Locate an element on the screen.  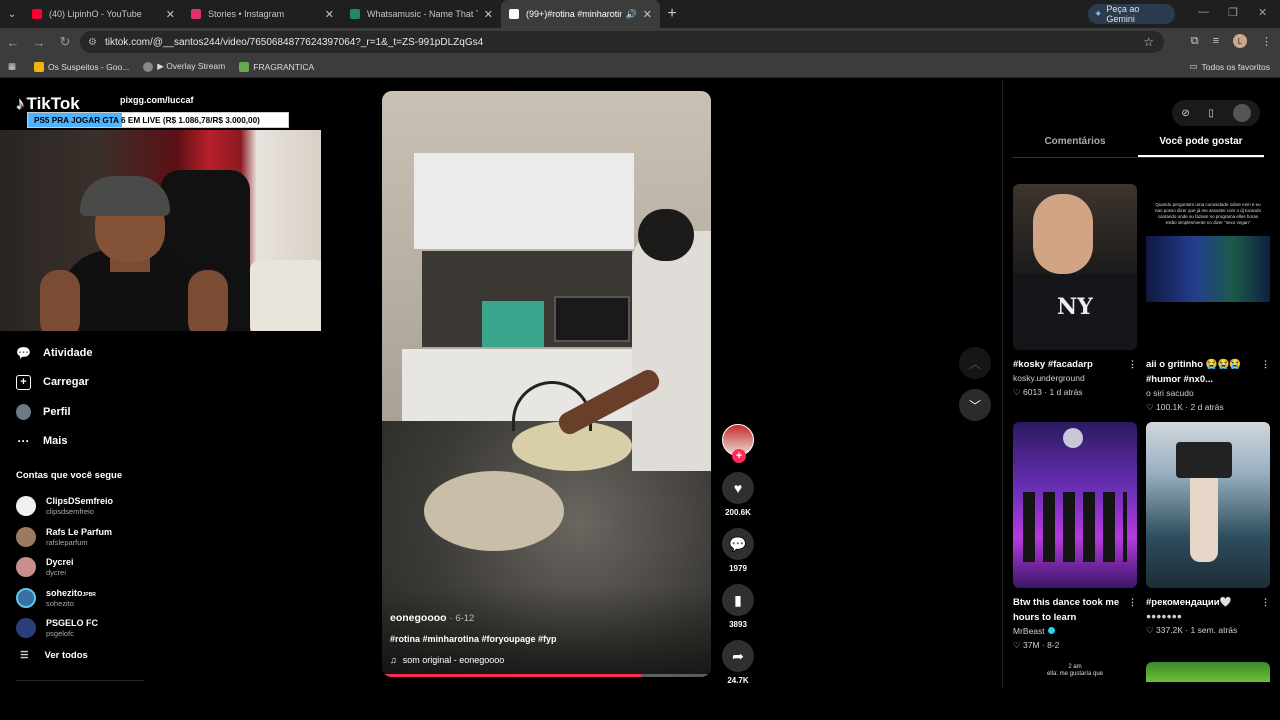
sidebar-item-perfil: Perfil is located at coordinates (54, 412).